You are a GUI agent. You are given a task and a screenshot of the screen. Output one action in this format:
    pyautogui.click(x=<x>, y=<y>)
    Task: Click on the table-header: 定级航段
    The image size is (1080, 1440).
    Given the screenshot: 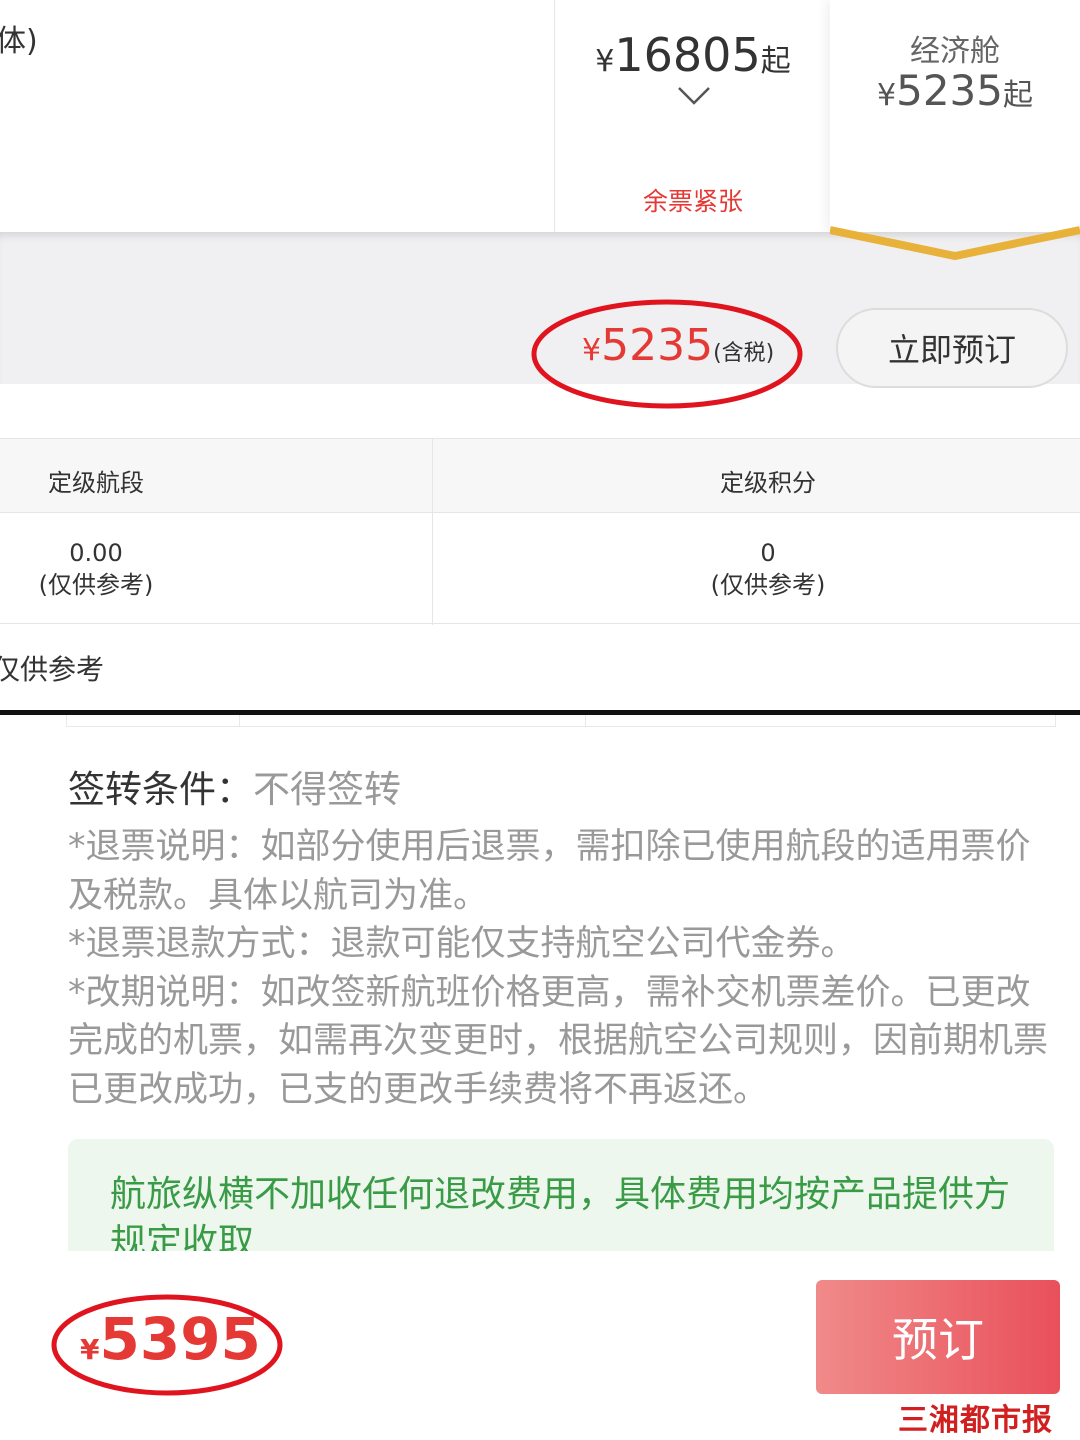 What is the action you would take?
    pyautogui.click(x=96, y=483)
    